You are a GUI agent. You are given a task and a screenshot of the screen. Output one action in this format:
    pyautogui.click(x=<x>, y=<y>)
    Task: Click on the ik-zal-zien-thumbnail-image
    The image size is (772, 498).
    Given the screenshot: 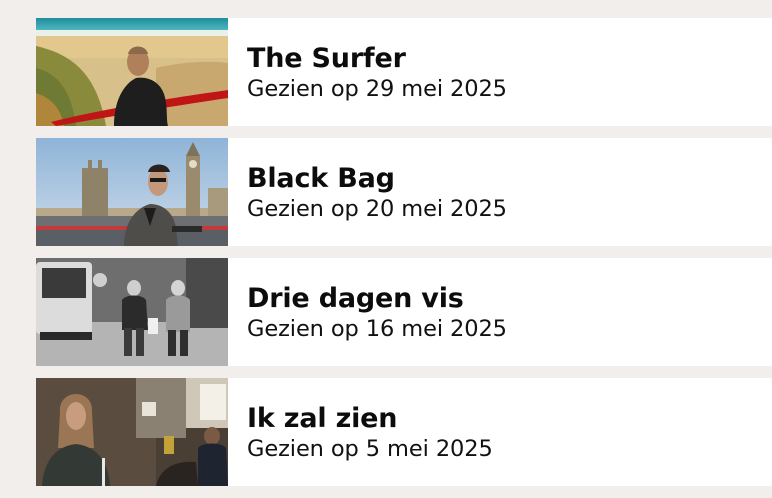 What is the action you would take?
    pyautogui.click(x=132, y=432)
    